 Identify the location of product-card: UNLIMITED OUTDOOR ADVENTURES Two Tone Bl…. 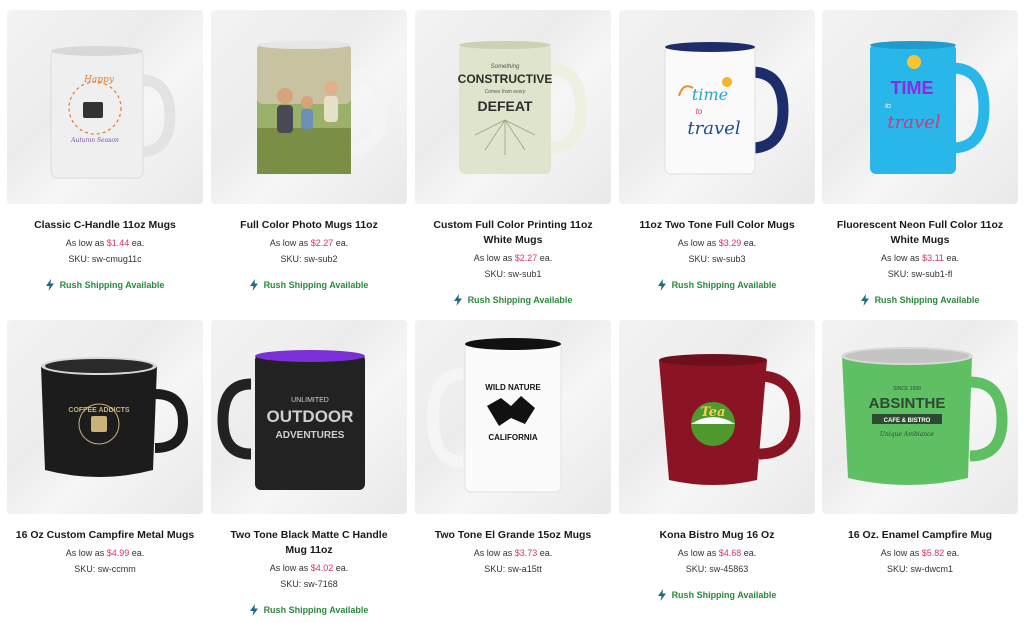
(309, 468).